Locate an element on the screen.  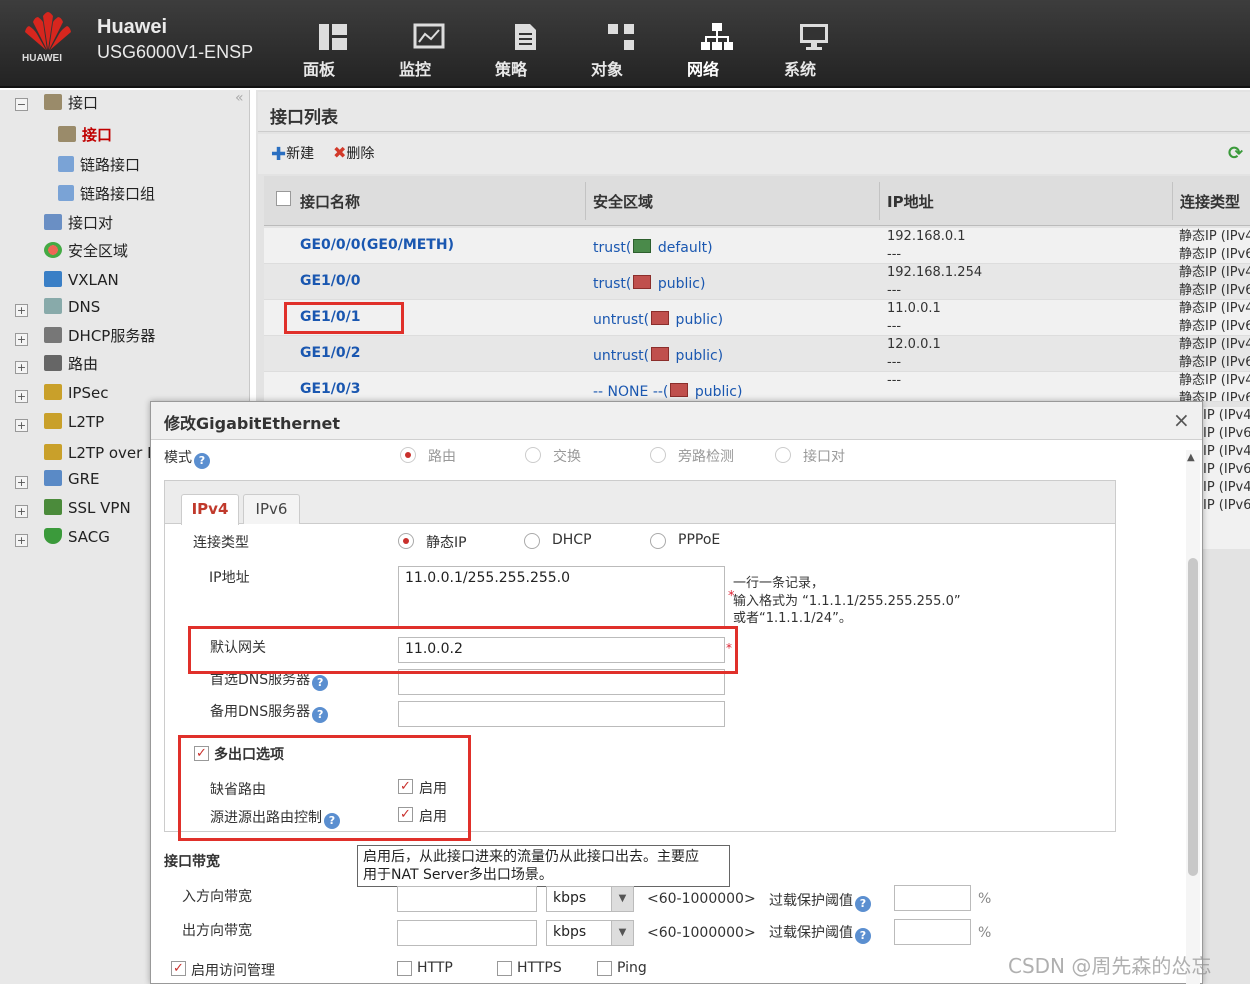
interface-name-link: GE1/0/3 is located at coordinates (330, 389).